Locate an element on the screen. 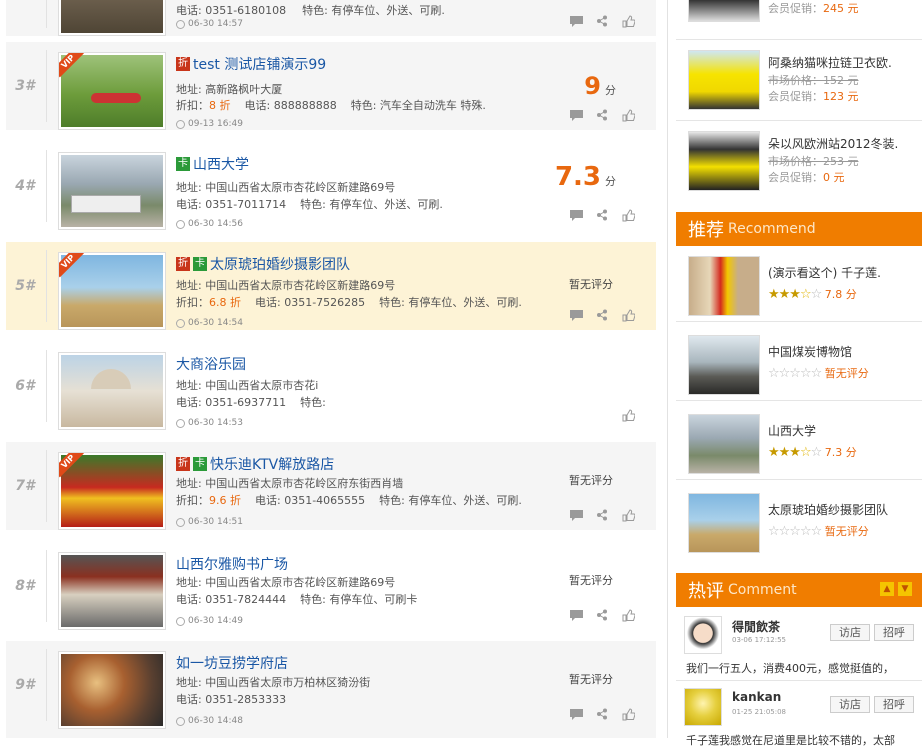 This screenshot has width=922, height=752. recommend-name: 中国煤炭博物馆 is located at coordinates (810, 351).